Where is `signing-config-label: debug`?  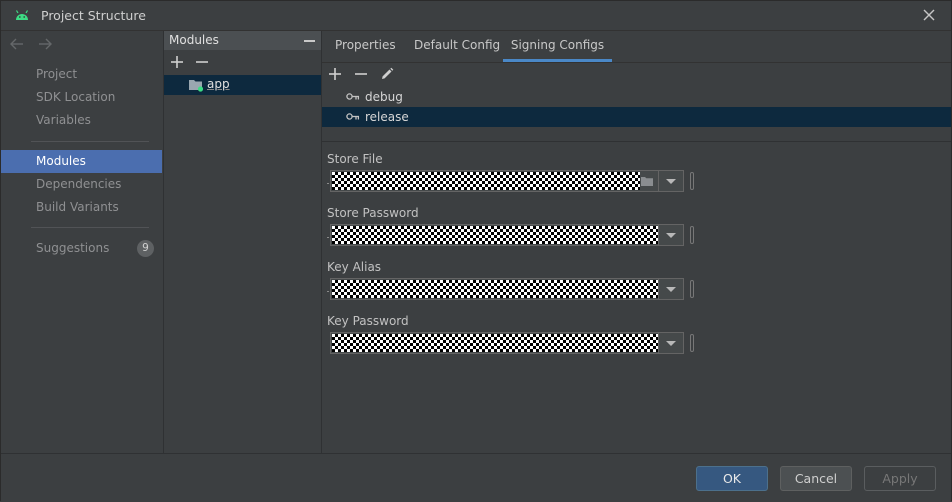
signing-config-label: debug is located at coordinates (384, 97).